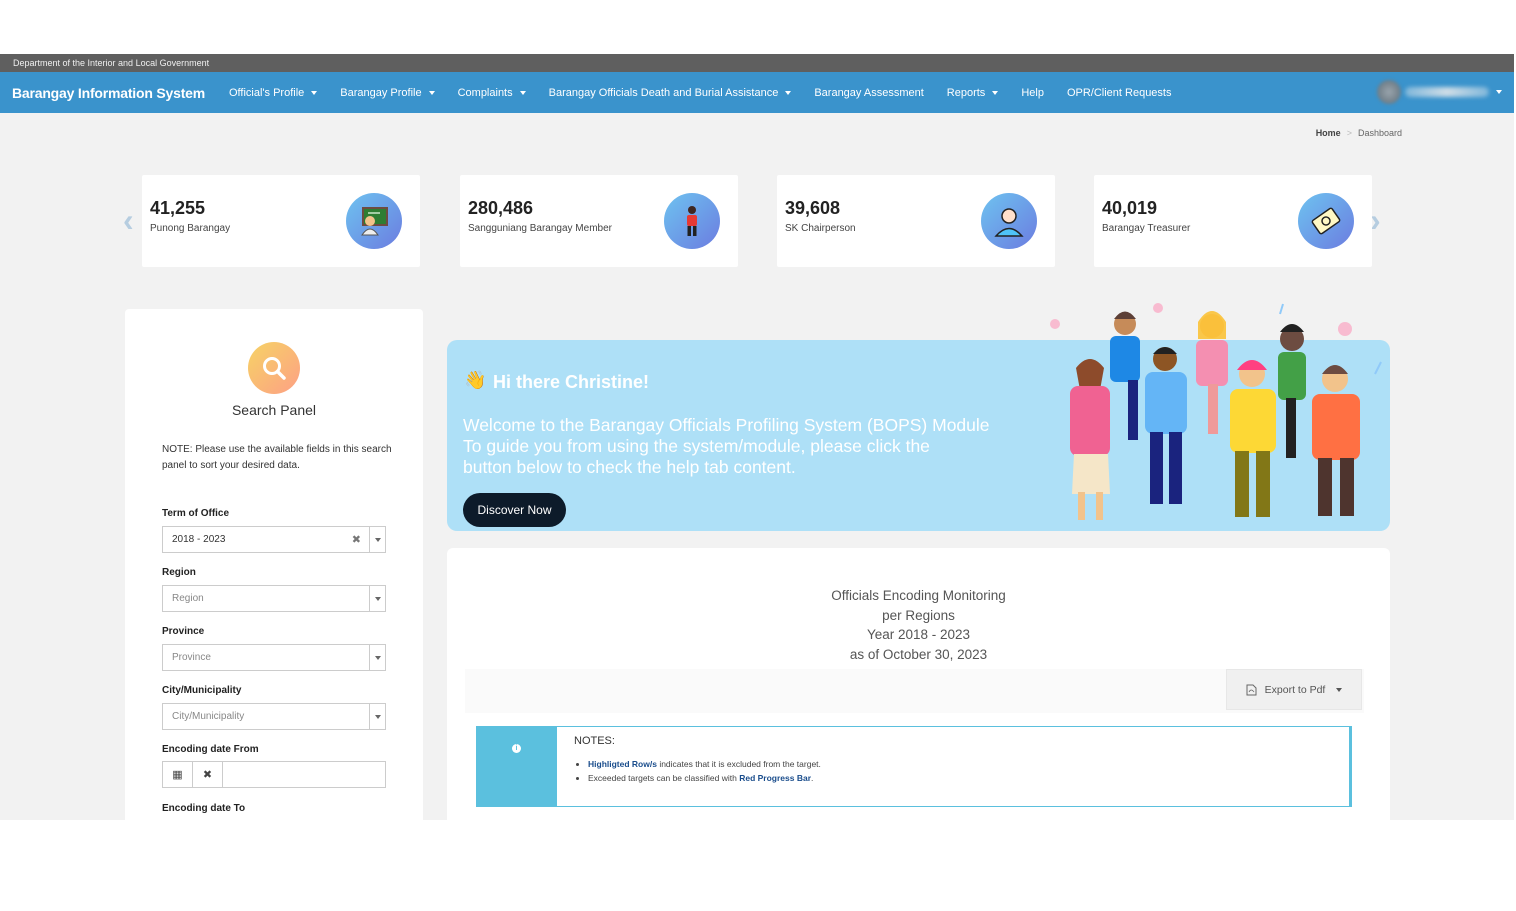 The image size is (1516, 911). Describe the element at coordinates (274, 598) in the screenshot. I see `region-select: Region` at that location.